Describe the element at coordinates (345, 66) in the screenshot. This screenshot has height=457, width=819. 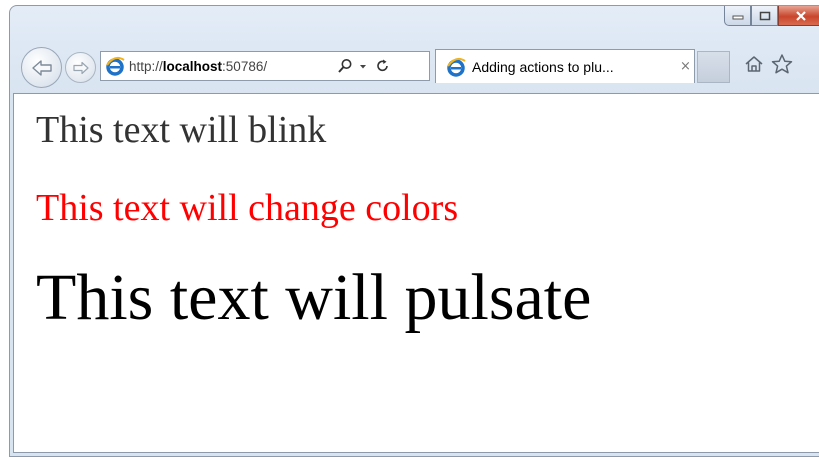
I see `search-icon` at that location.